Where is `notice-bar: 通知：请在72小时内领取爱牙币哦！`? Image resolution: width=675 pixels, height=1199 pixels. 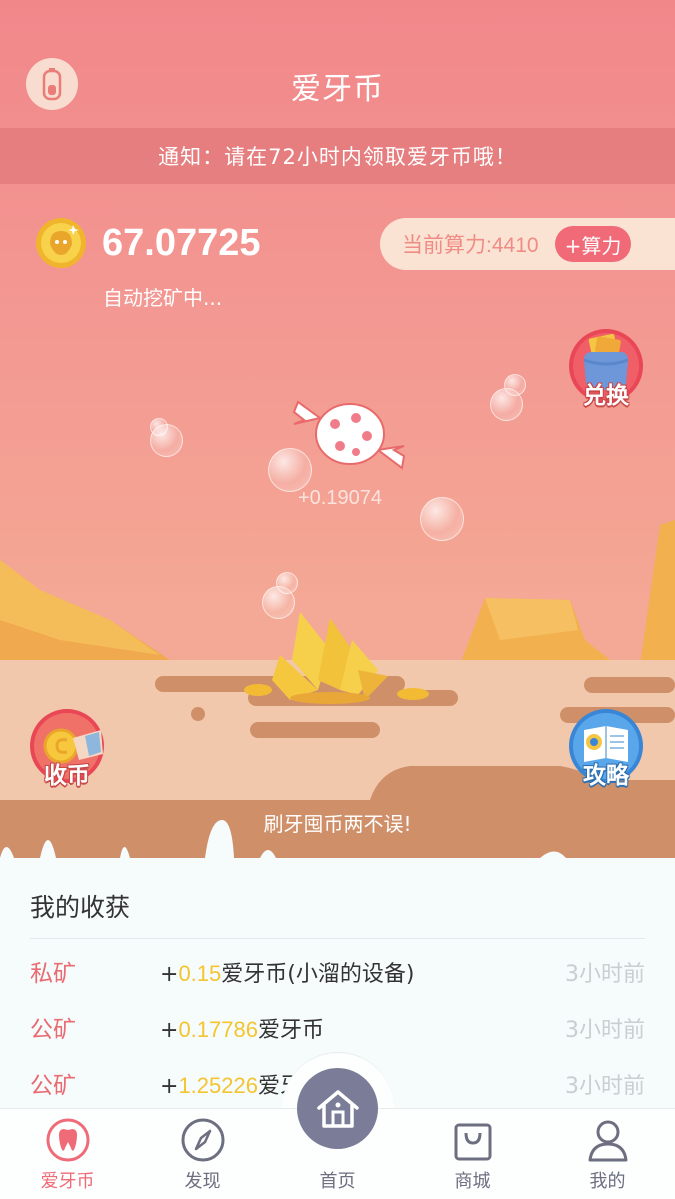
notice-bar: 通知：请在72小时内领取爱牙币哦！ is located at coordinates (337, 156).